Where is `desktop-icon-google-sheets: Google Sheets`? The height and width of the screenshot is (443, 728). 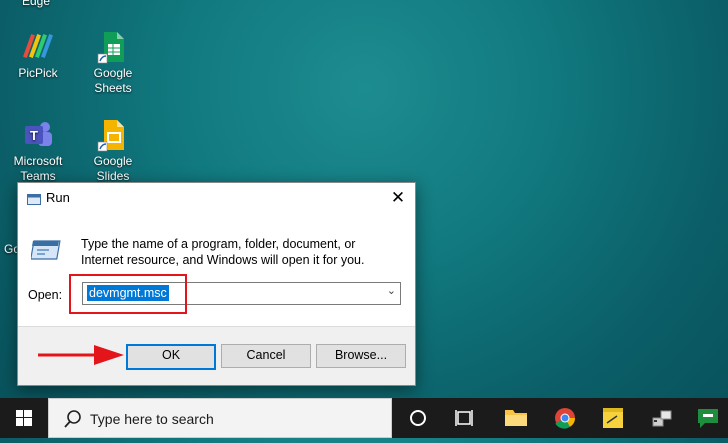
desktop-icon-google-sheets: Google Sheets is located at coordinates (113, 63).